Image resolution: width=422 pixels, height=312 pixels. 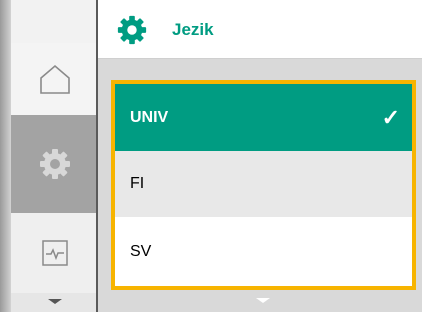 I want to click on rail-edge, so click(x=5, y=156).